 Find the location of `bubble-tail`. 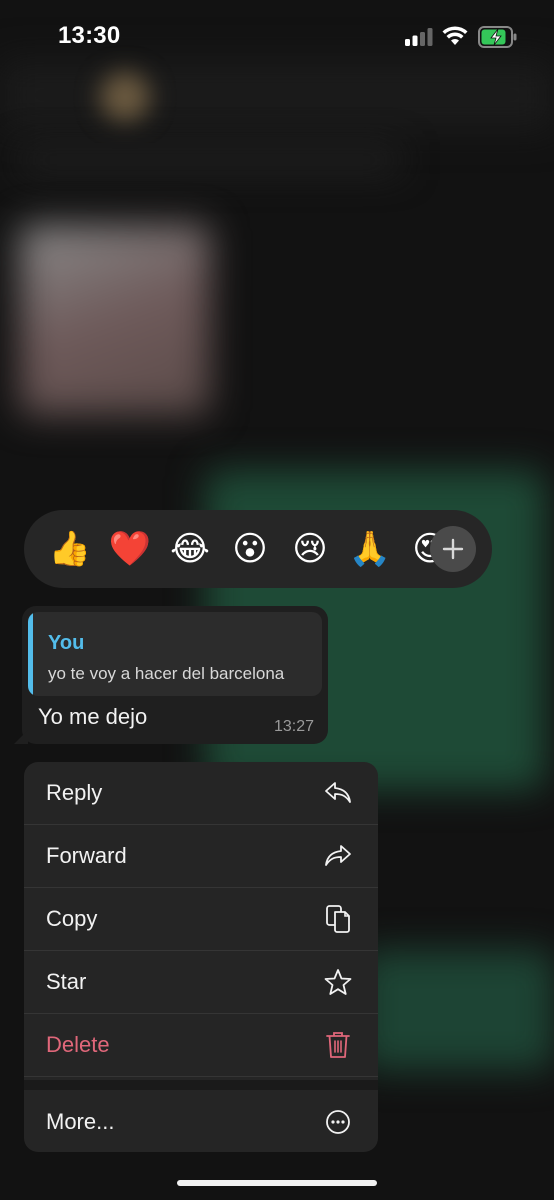

bubble-tail is located at coordinates (21, 737).